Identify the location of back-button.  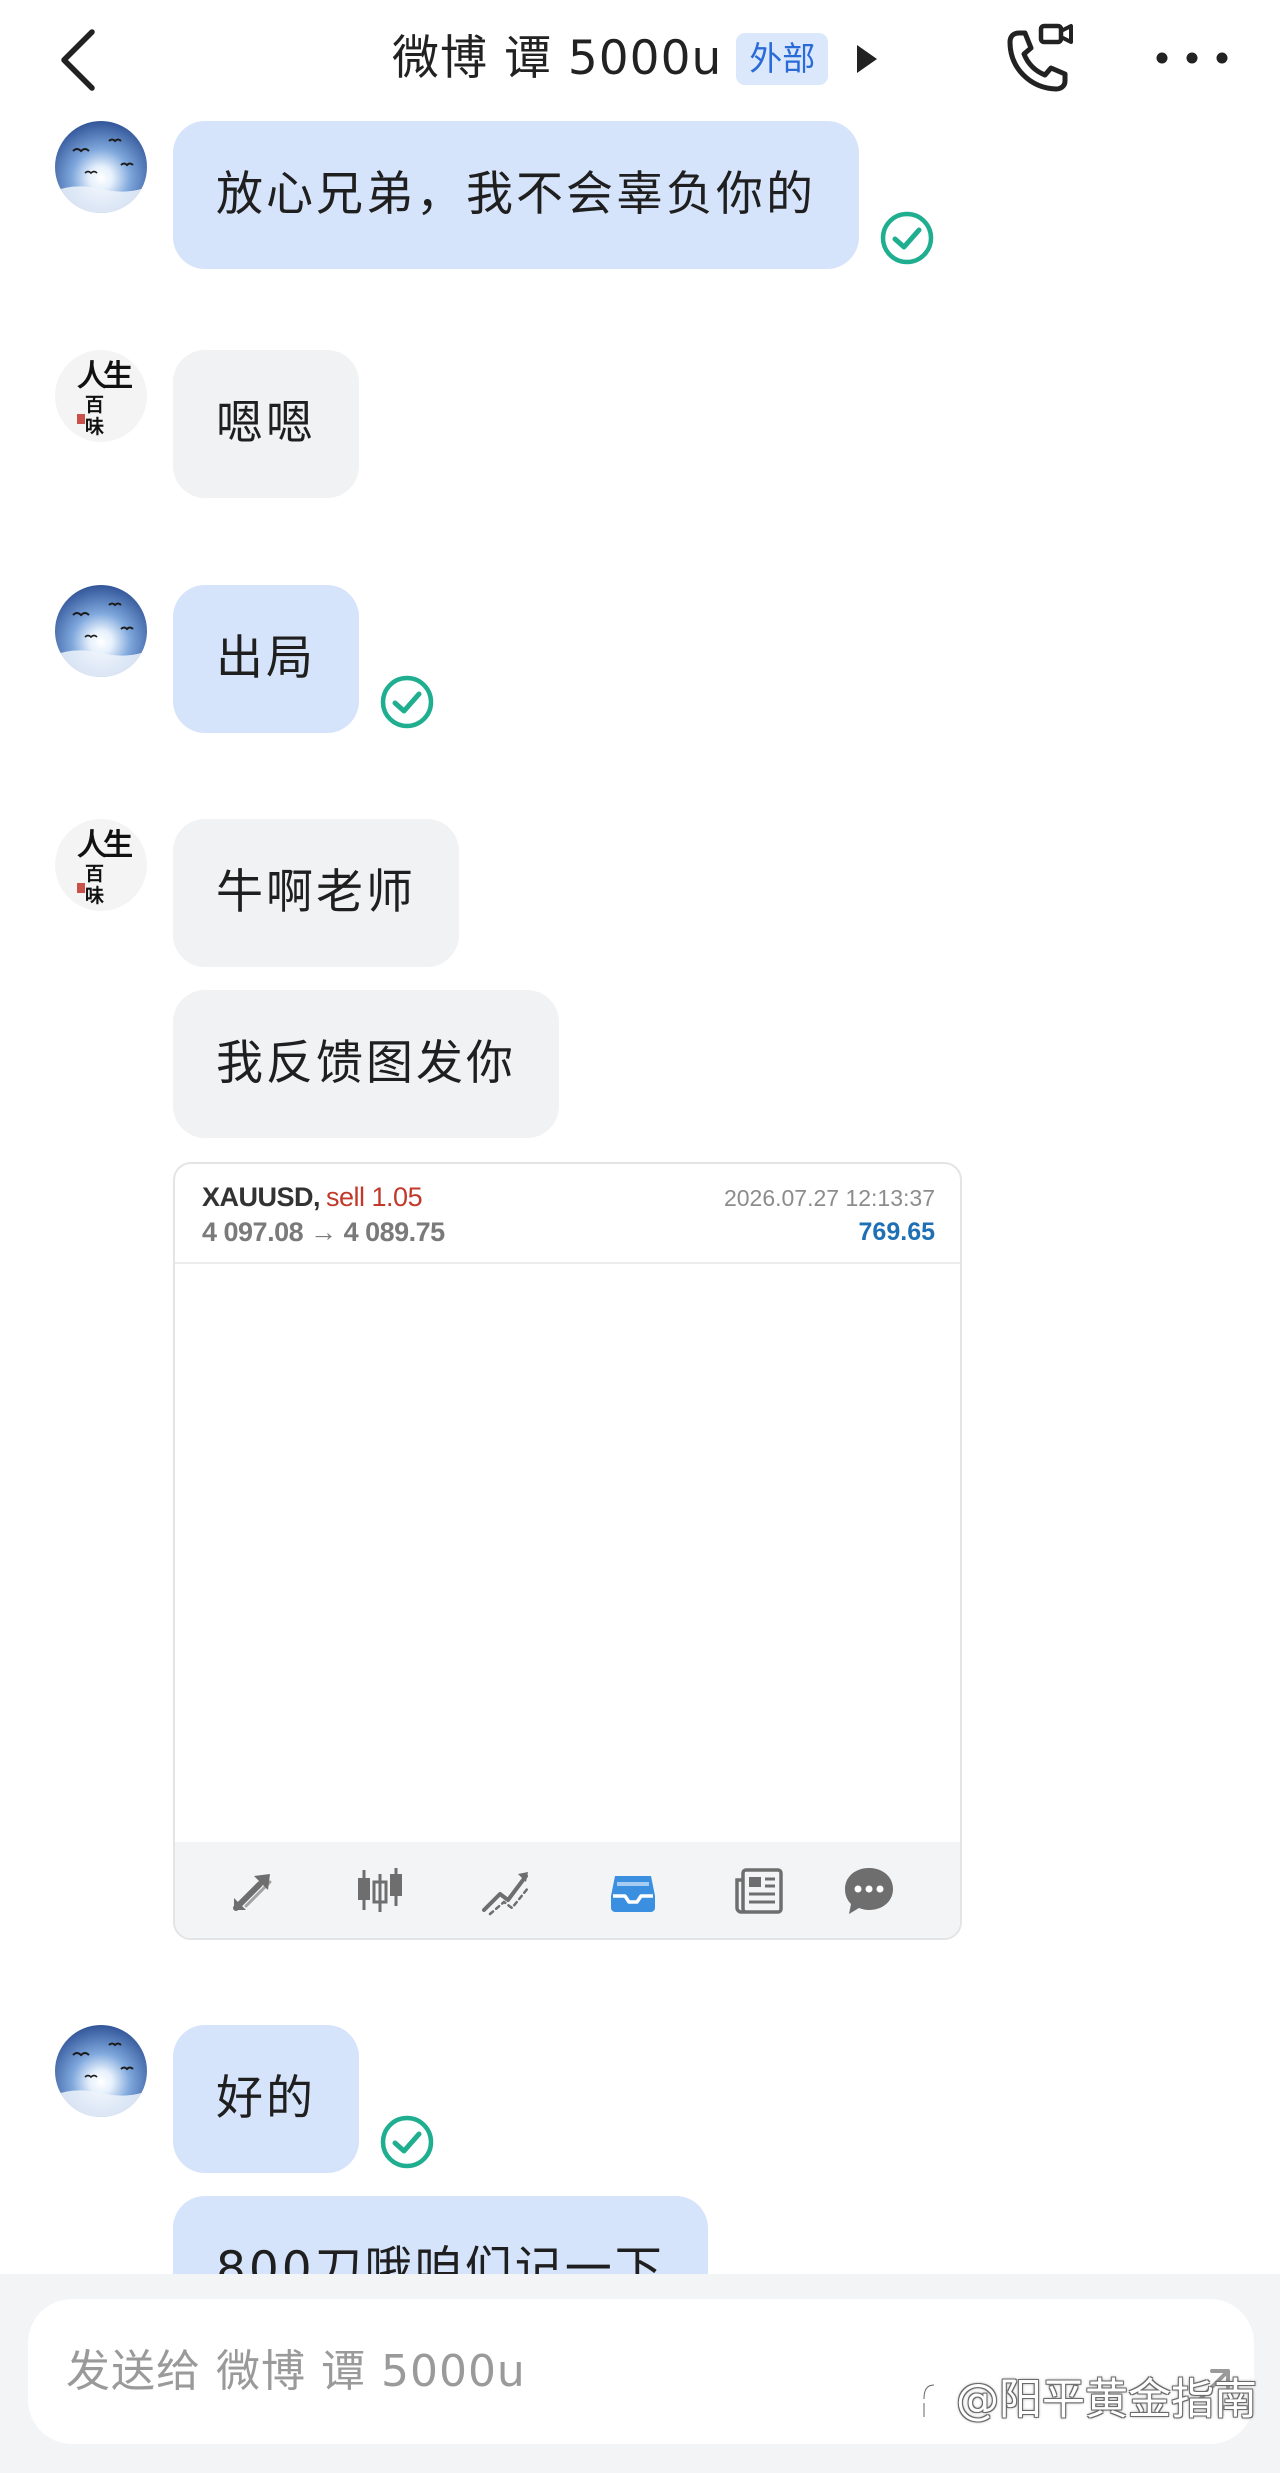
(80, 60).